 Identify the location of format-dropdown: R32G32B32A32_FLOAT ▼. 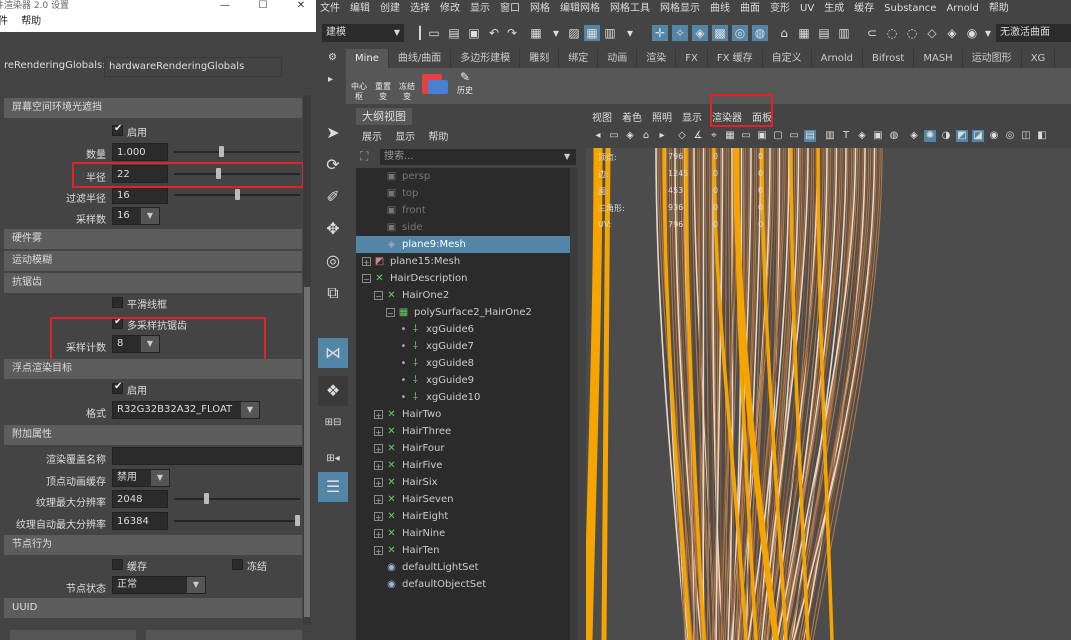
(186, 410).